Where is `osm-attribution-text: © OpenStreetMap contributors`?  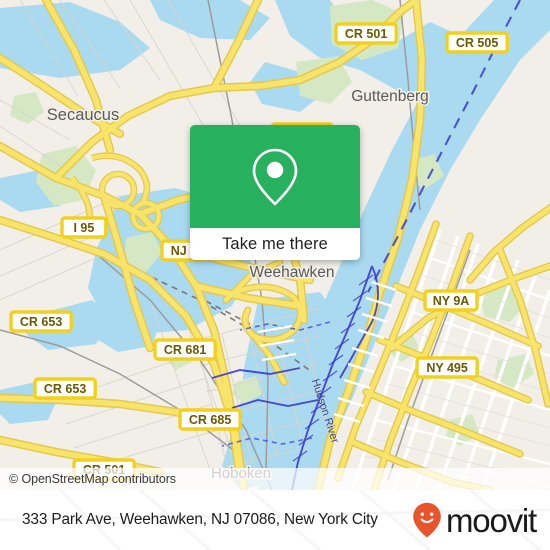
osm-attribution-text: © OpenStreetMap contributors is located at coordinates (92, 479).